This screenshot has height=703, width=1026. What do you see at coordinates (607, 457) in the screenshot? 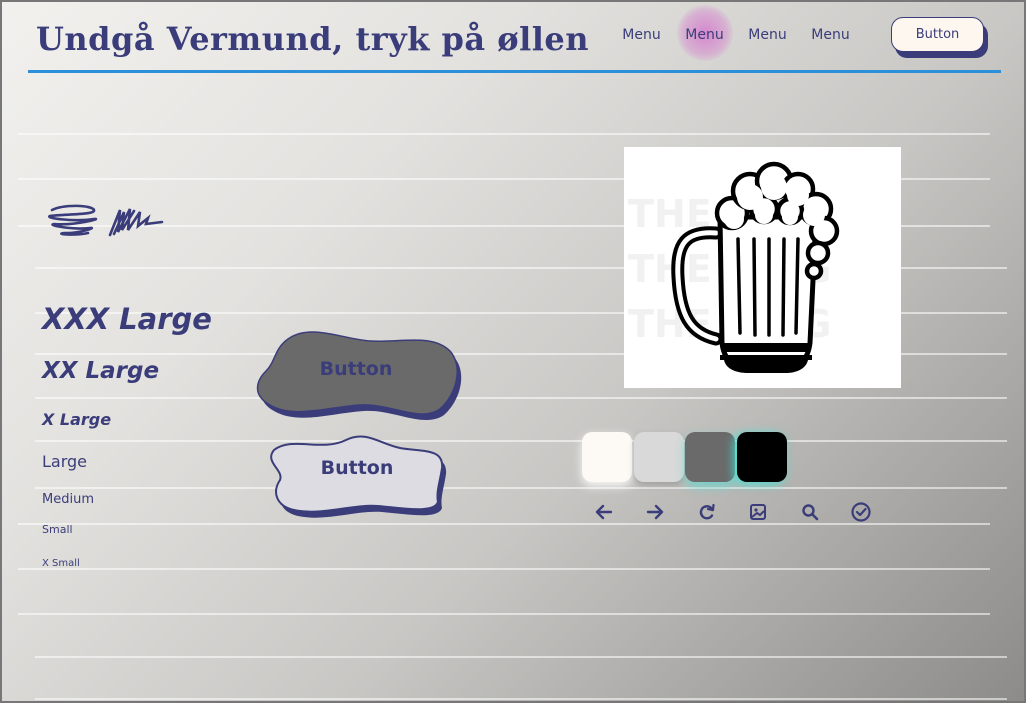
I see `swatch-cream` at bounding box center [607, 457].